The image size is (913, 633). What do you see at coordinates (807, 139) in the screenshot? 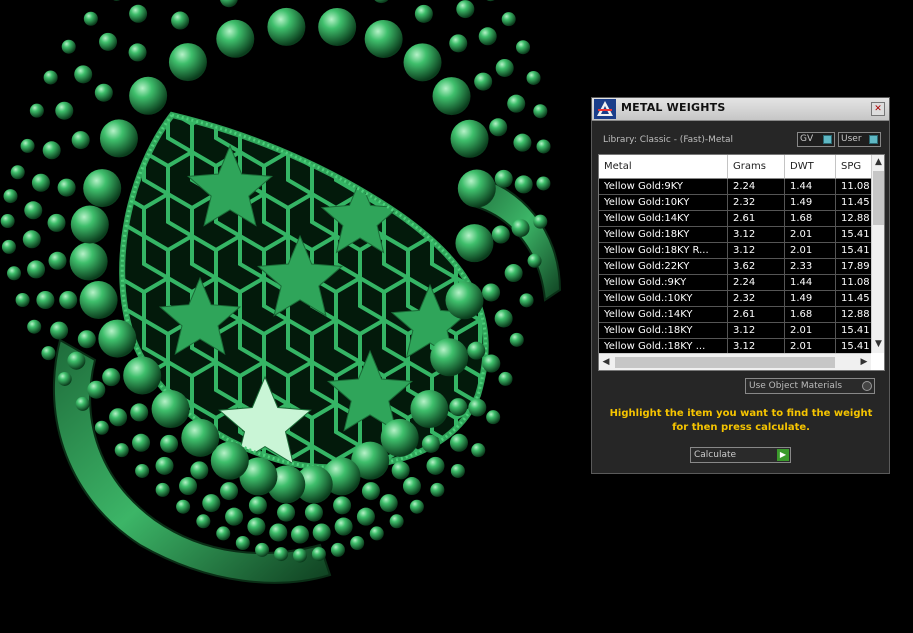
I see `gv-toggle-label: GV` at bounding box center [807, 139].